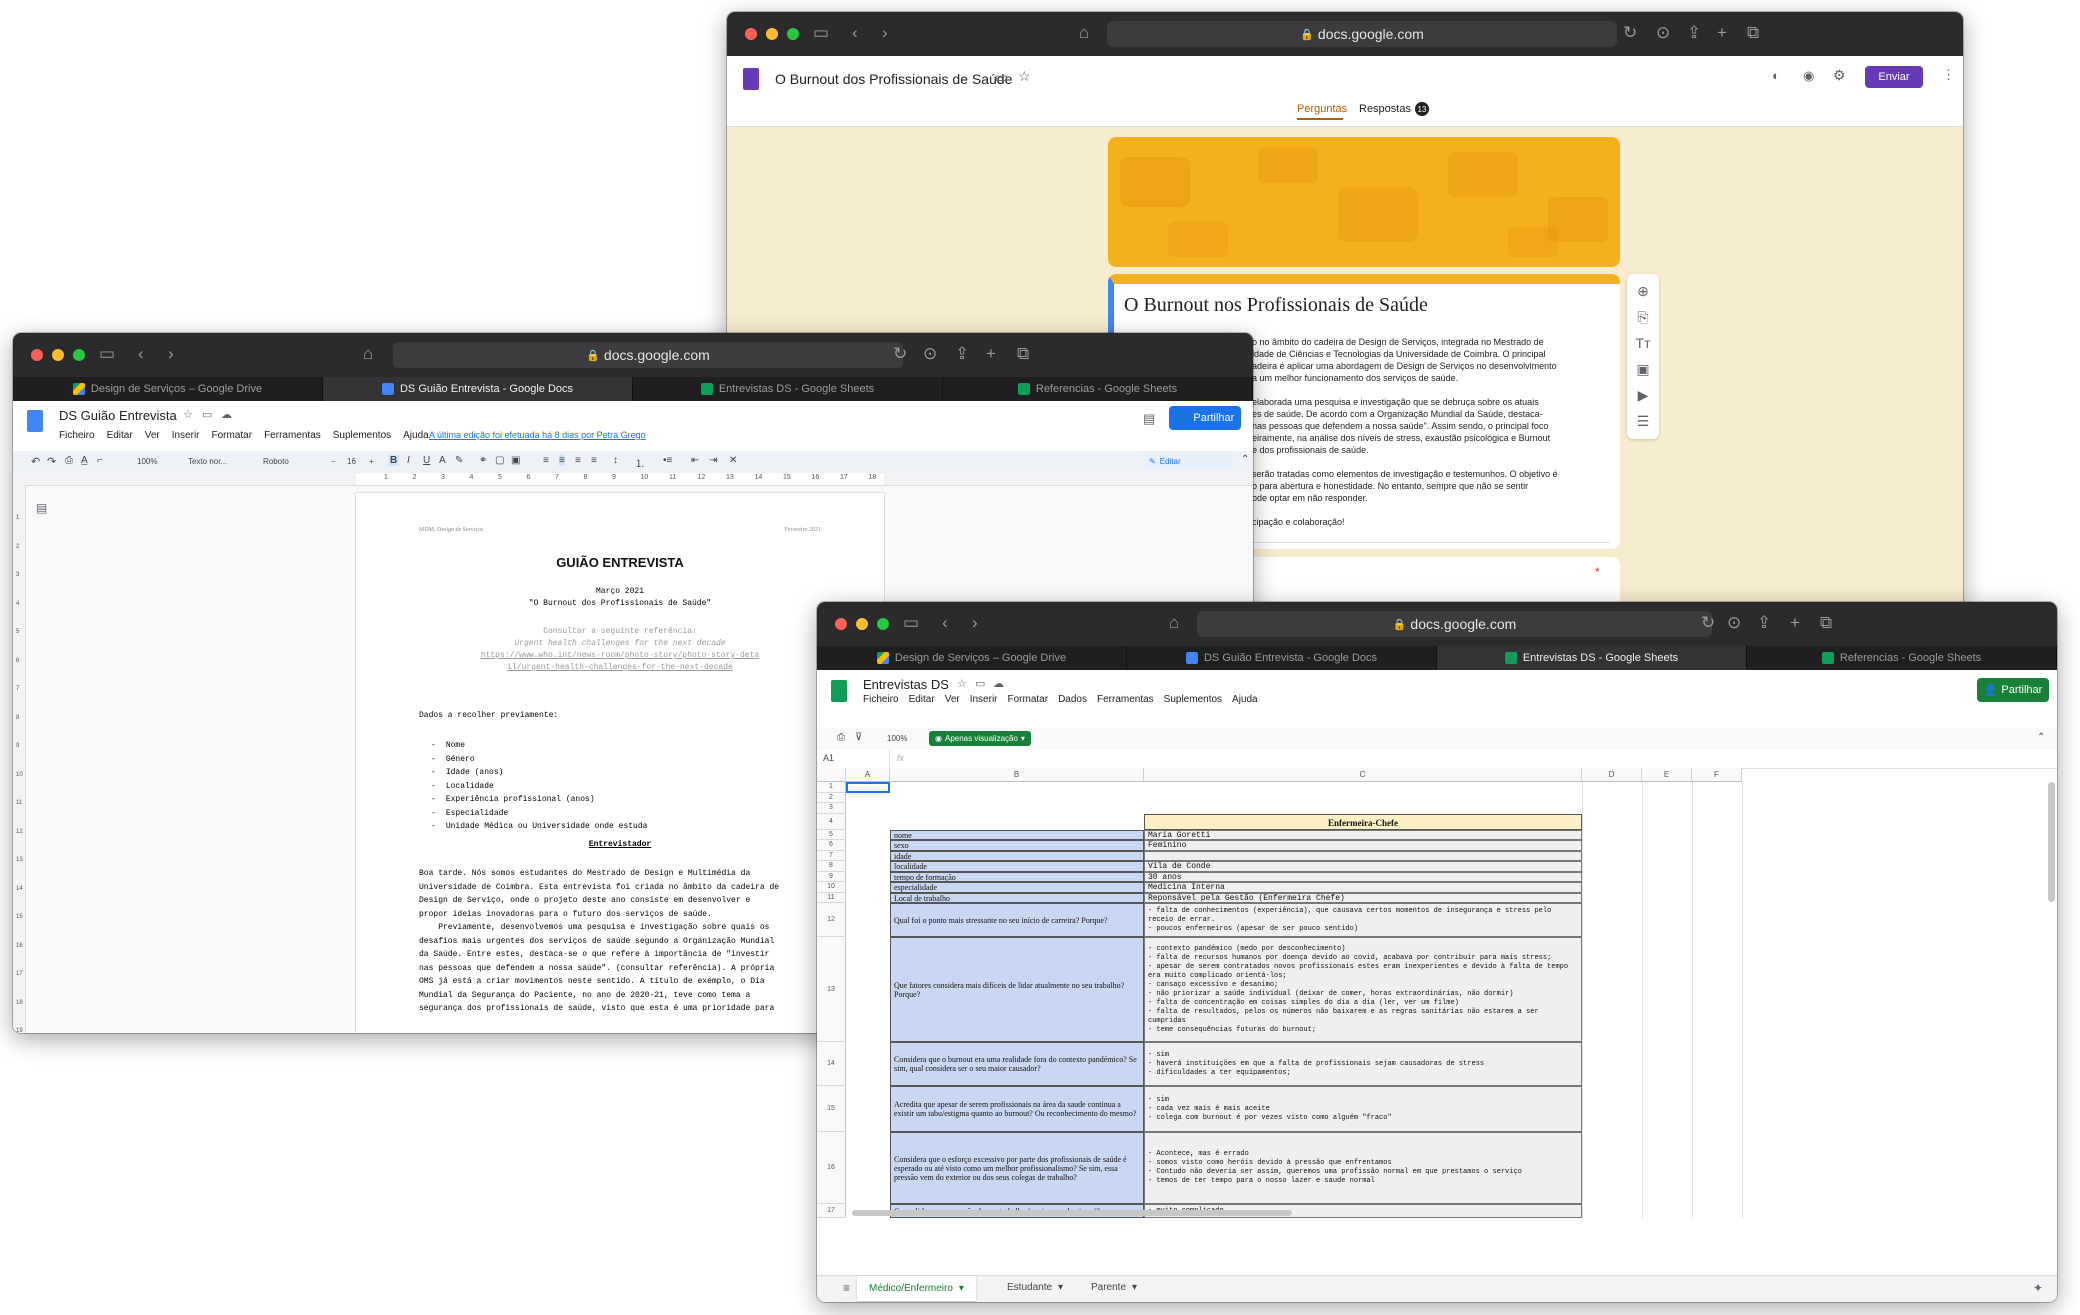  Describe the element at coordinates (667, 460) in the screenshot. I see `bulleted-list-icon: •≡` at that location.